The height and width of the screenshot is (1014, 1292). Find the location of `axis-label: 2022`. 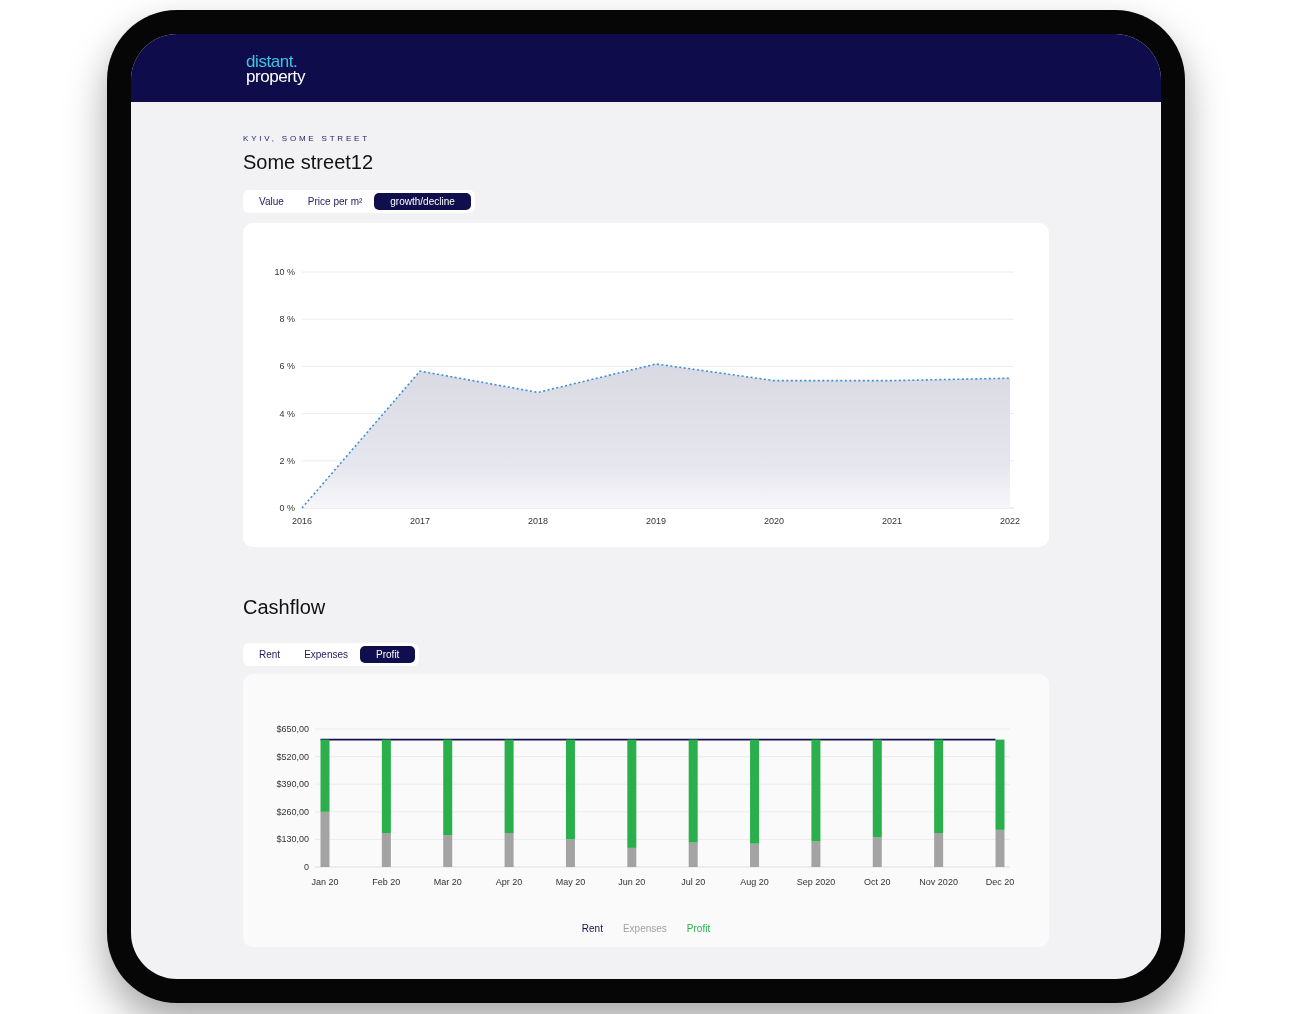

axis-label: 2022 is located at coordinates (1010, 521).